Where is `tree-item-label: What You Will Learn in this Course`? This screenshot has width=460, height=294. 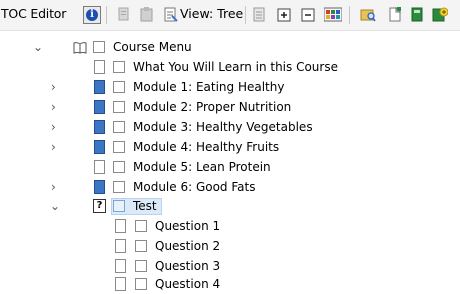 tree-item-label: What You Will Learn in this Course is located at coordinates (235, 67).